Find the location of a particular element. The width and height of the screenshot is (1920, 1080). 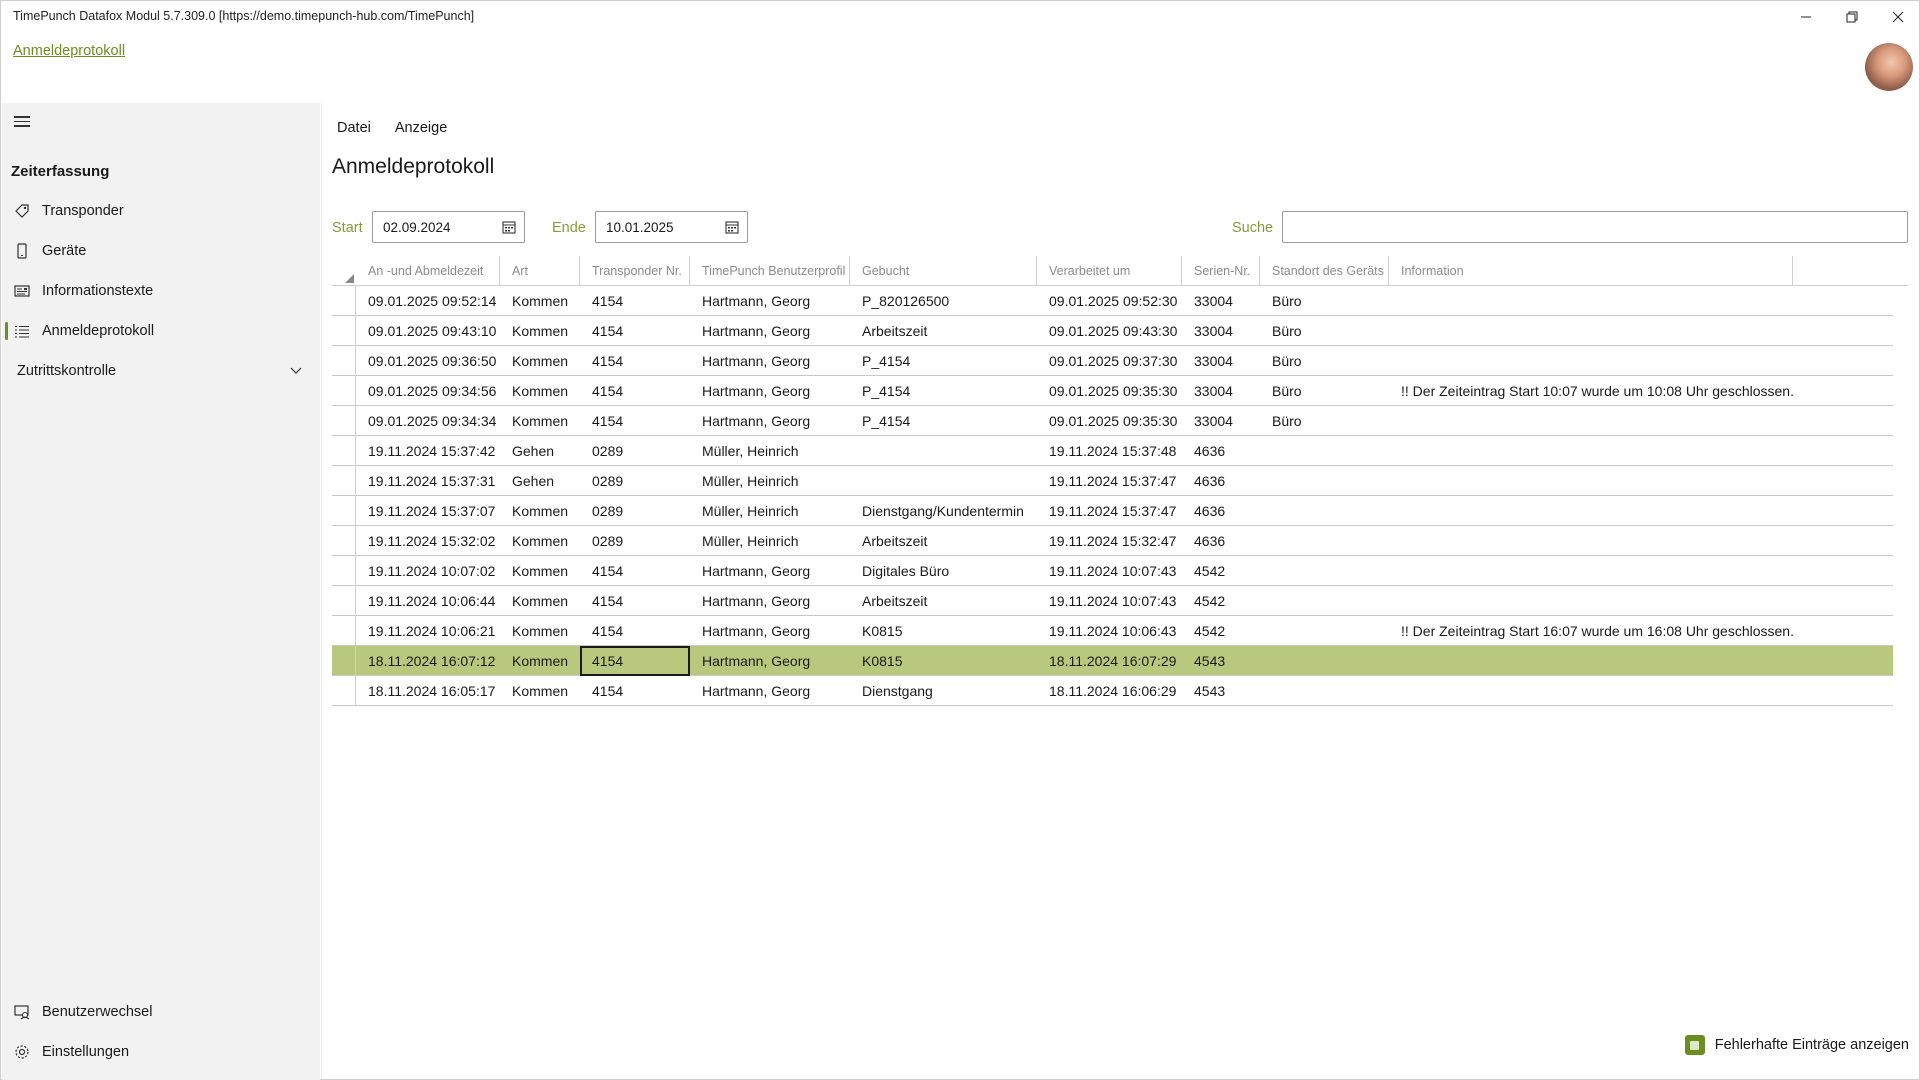

table-cell: 18.11.2024 16:07:12 is located at coordinates (428, 661).